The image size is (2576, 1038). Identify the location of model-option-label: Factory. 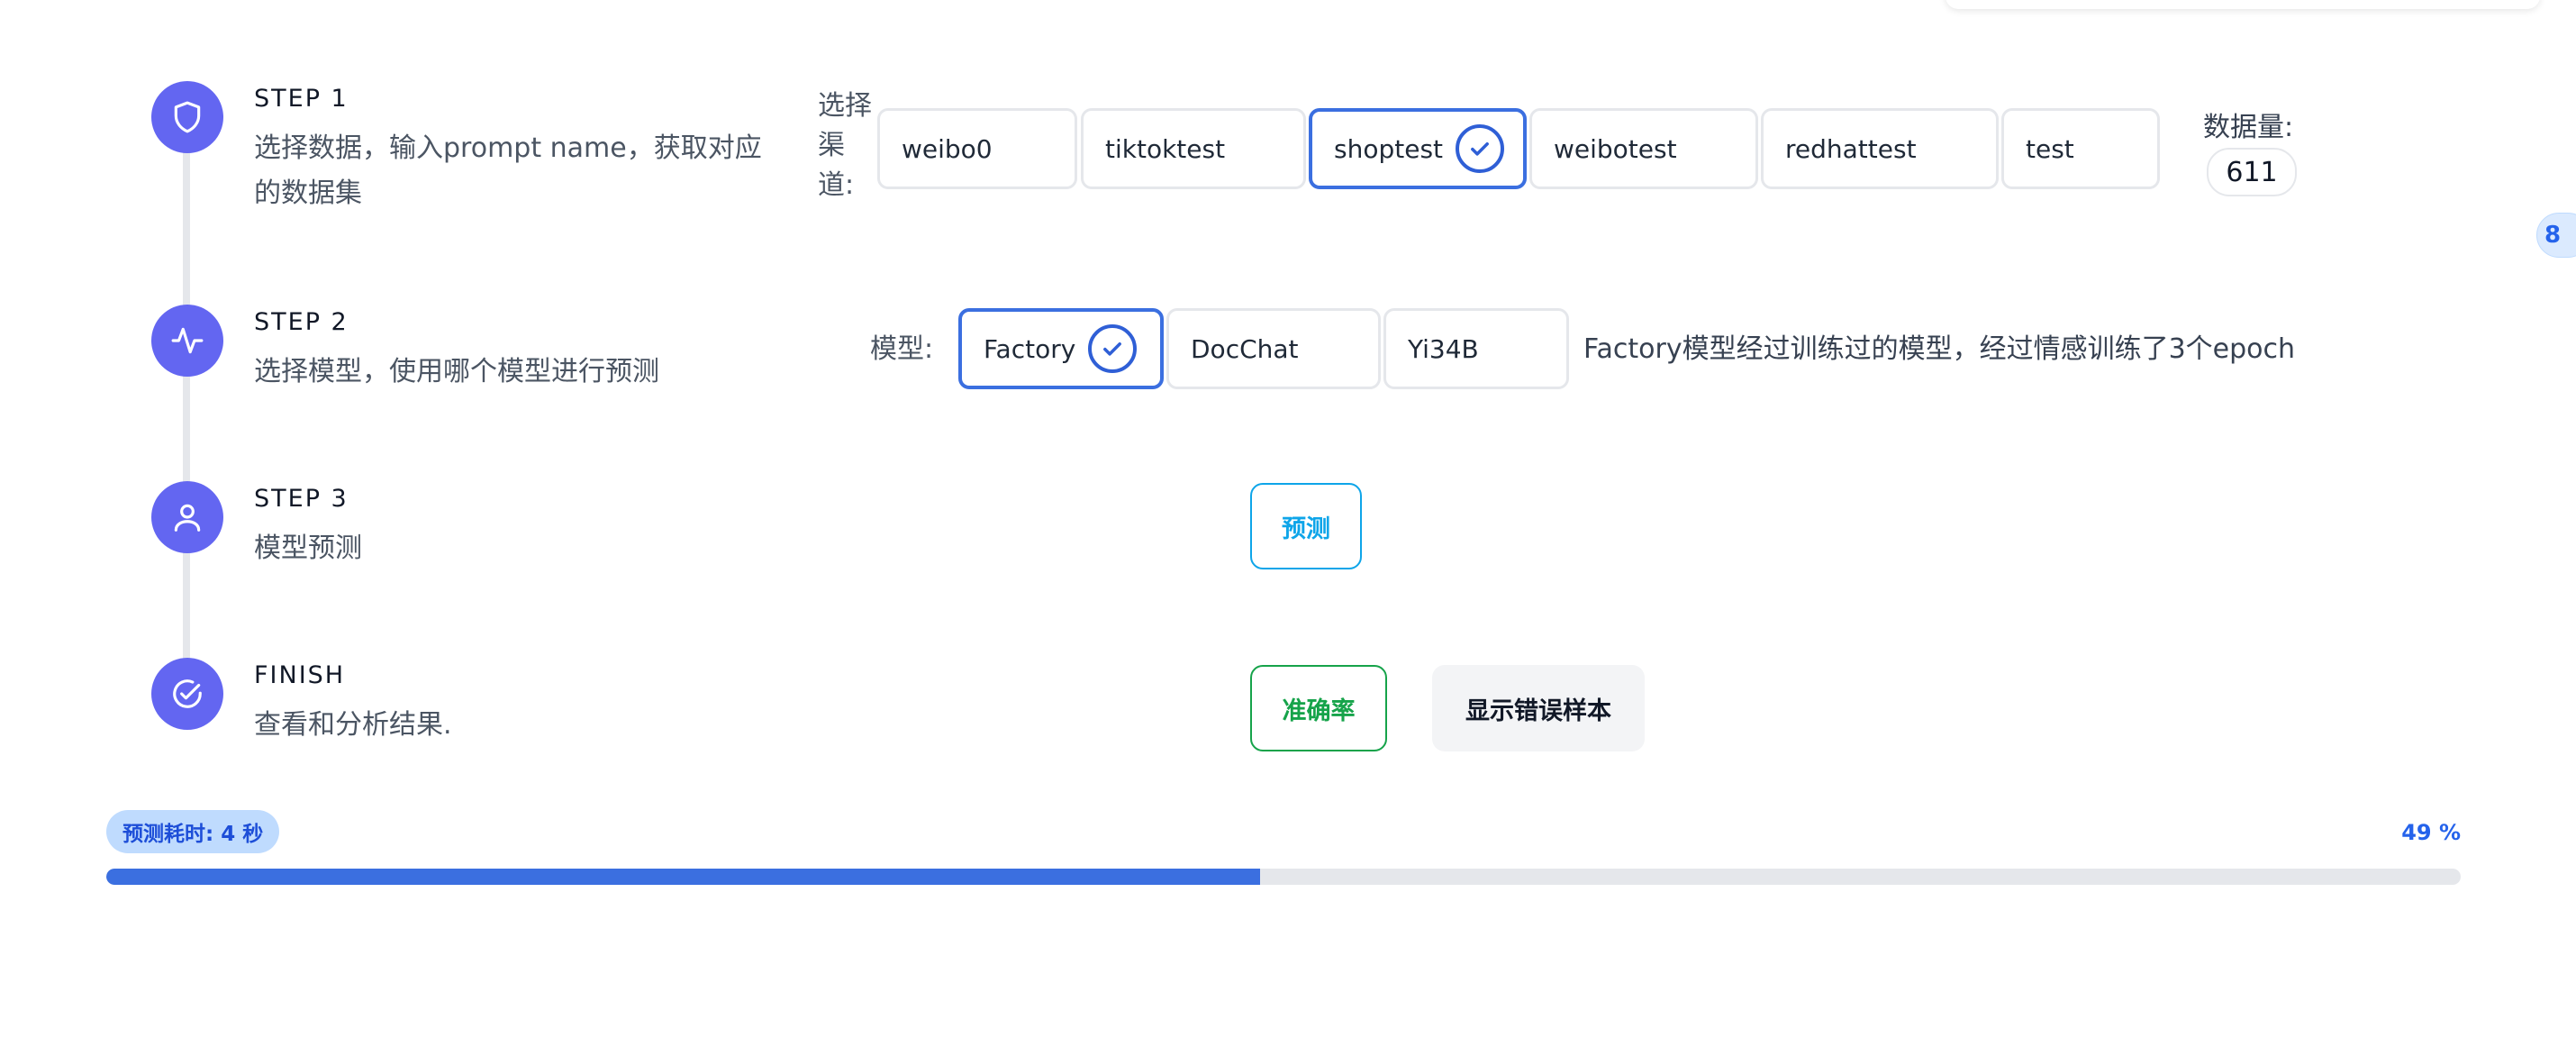
(1030, 348).